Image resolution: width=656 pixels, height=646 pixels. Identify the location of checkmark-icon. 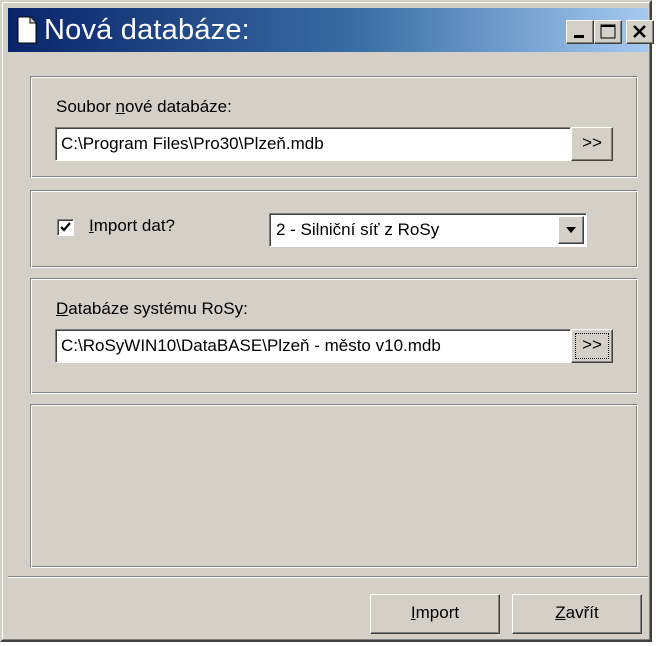
(65, 227).